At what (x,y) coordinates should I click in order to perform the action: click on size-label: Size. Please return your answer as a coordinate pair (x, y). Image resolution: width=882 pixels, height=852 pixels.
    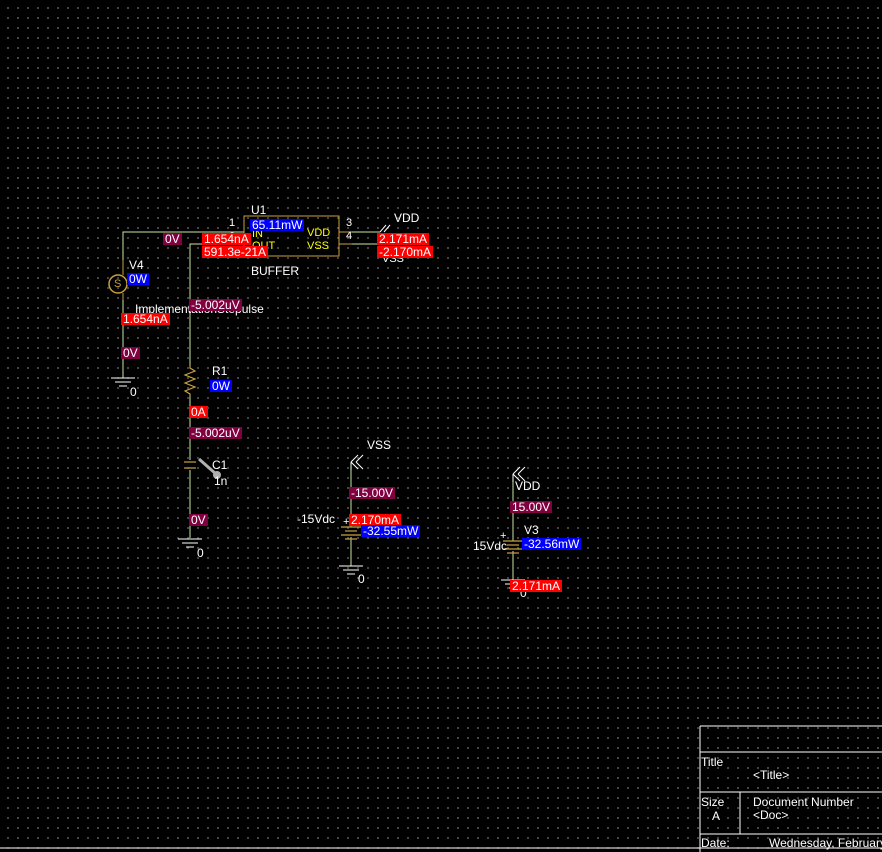
    Looking at the image, I should click on (713, 802).